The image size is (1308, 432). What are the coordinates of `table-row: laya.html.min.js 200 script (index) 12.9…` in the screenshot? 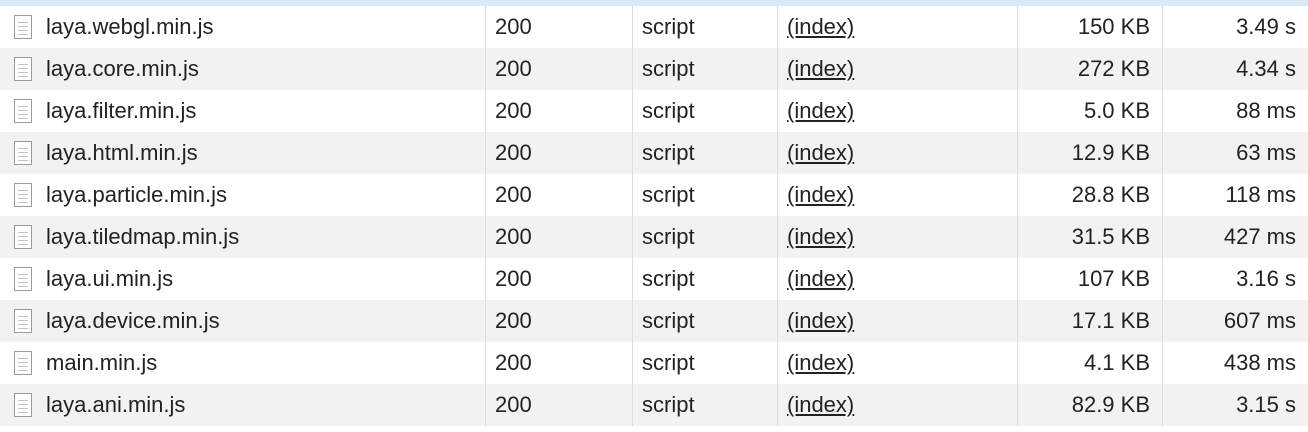 It's located at (654, 153).